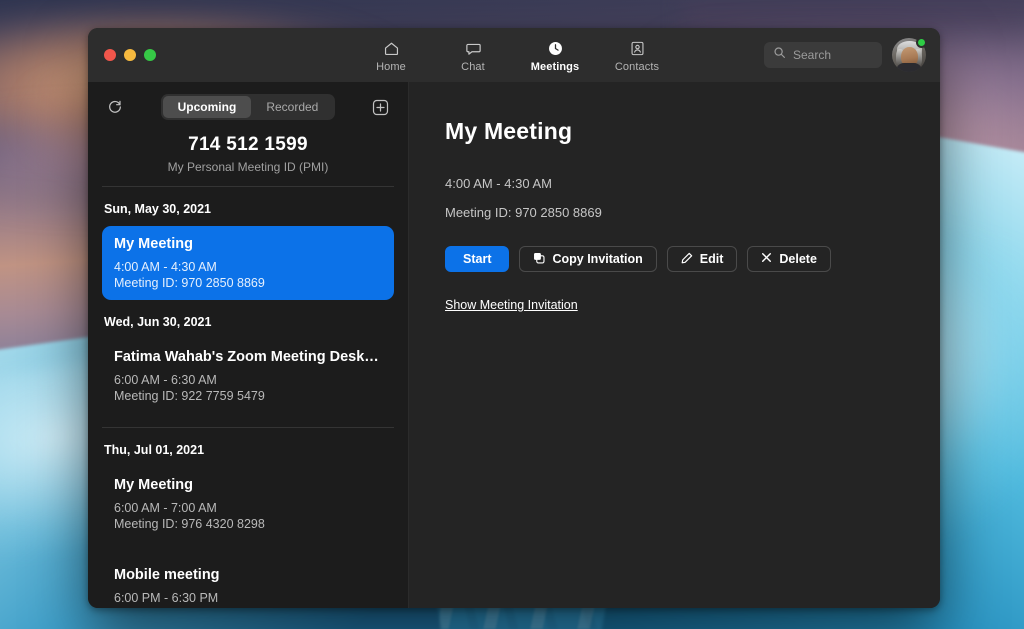 Image resolution: width=1024 pixels, height=629 pixels. I want to click on meeting-time: 4:00 AM - 4:30 AM, so click(165, 267).